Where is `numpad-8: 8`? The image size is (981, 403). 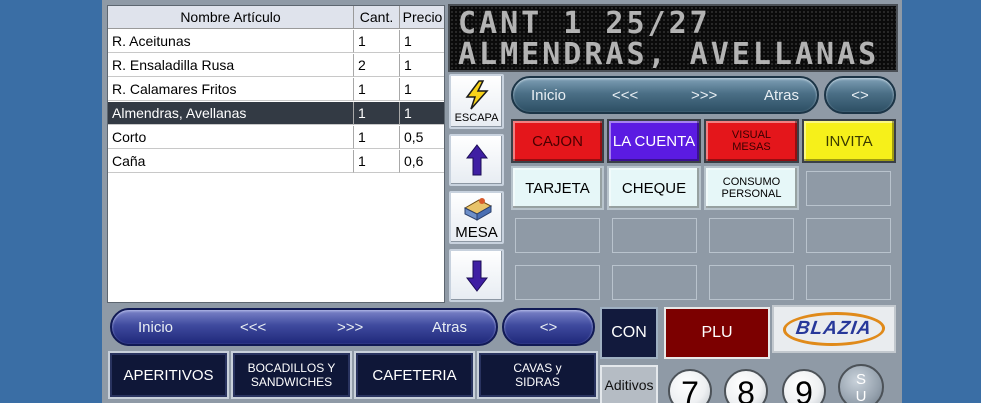
numpad-8: 8 is located at coordinates (746, 386).